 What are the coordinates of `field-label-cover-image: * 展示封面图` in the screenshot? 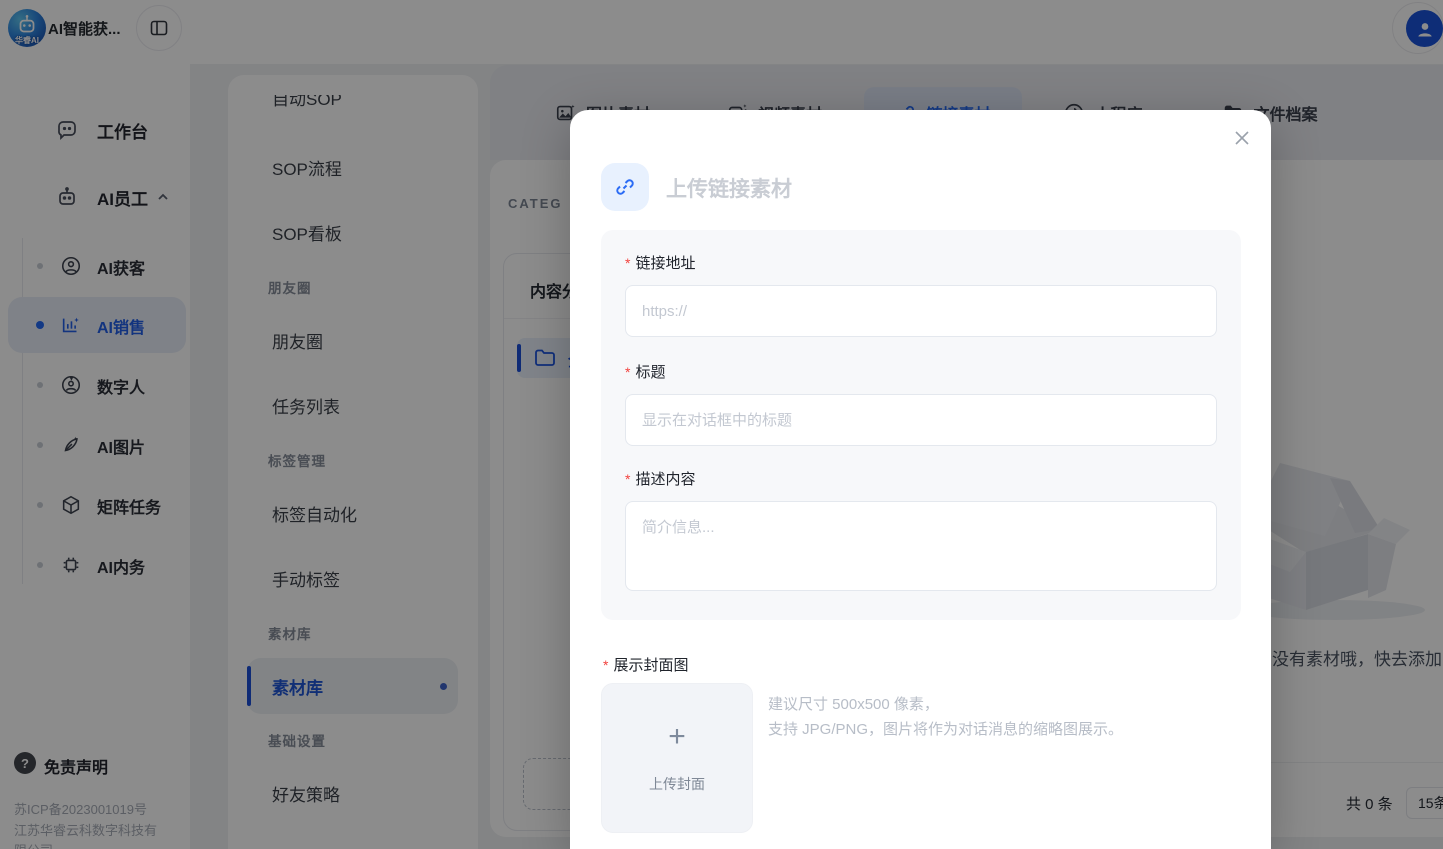 It's located at (646, 665).